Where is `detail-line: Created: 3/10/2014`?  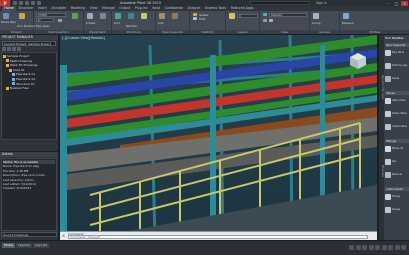
detail-line: Created: 3/10/2014 is located at coordinates (17, 188).